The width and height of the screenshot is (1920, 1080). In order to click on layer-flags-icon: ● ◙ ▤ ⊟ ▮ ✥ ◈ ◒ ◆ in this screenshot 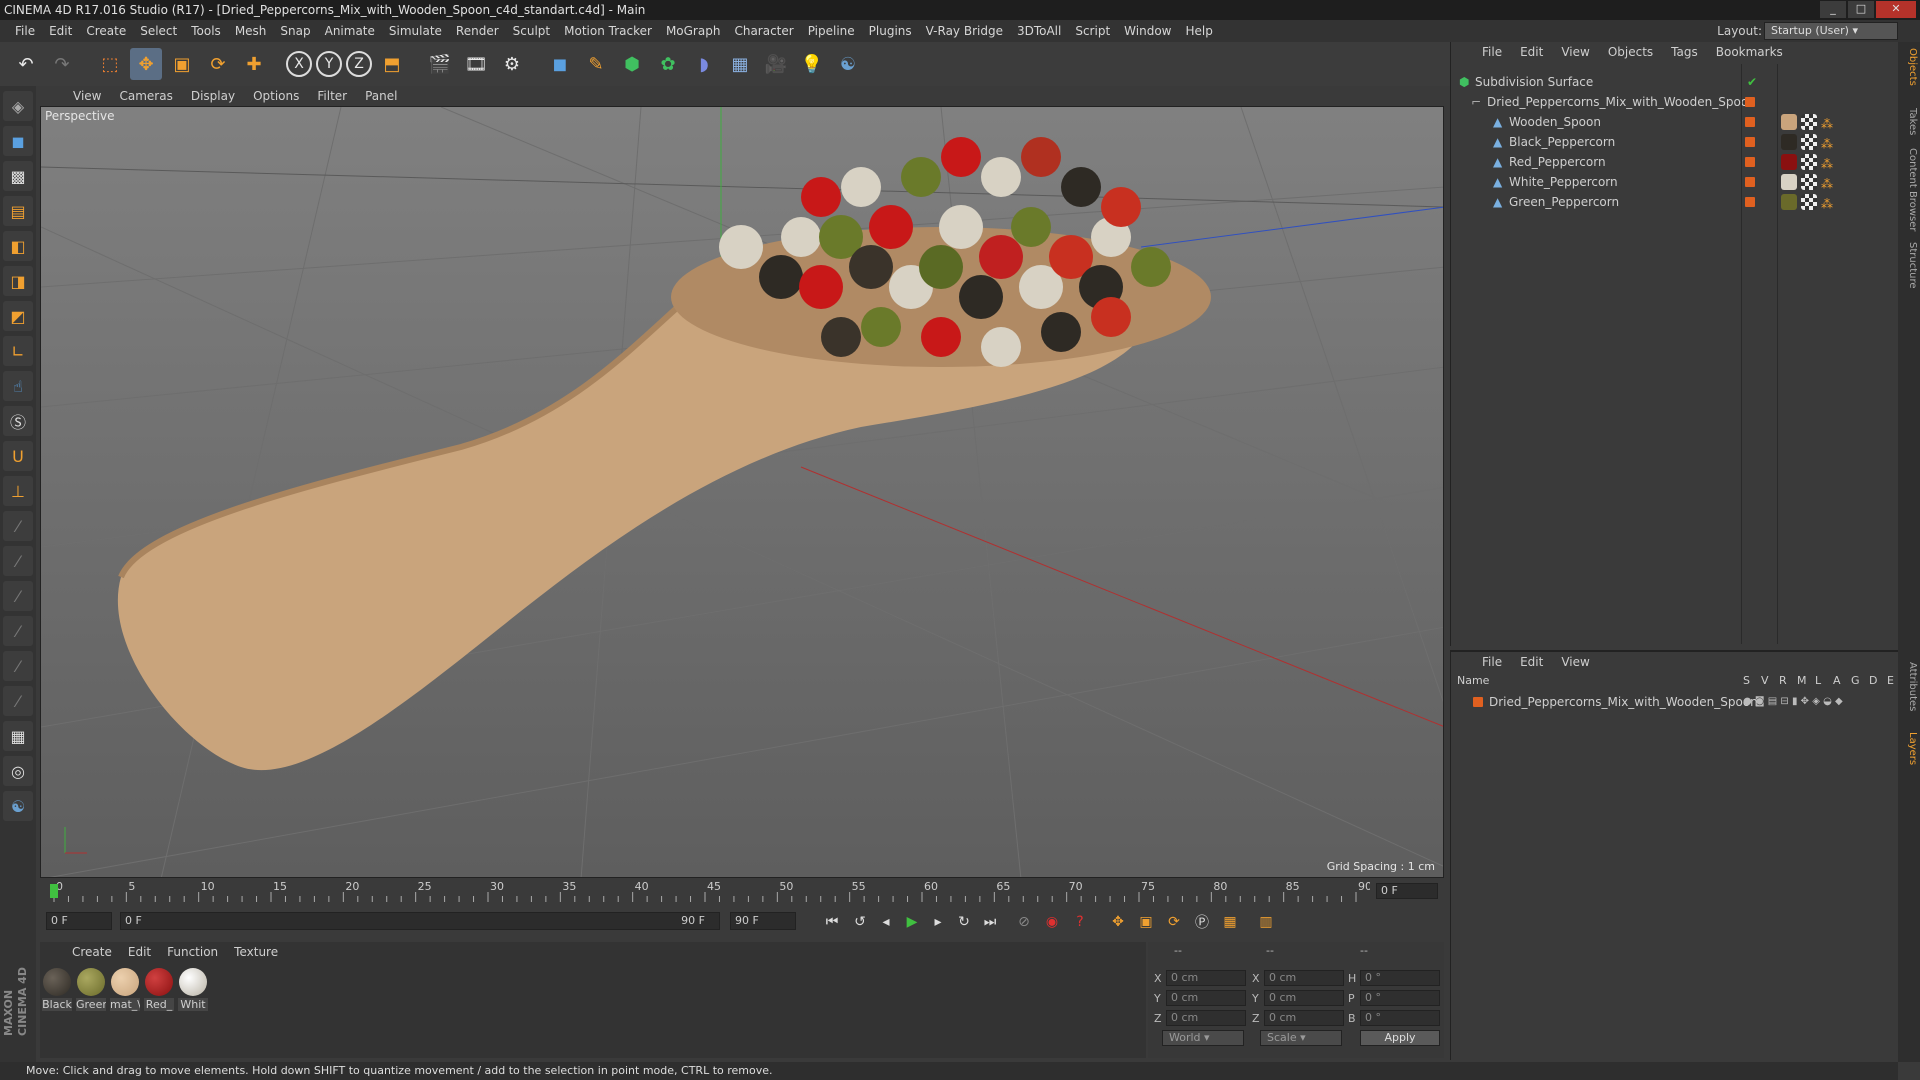, I will do `click(1793, 702)`.